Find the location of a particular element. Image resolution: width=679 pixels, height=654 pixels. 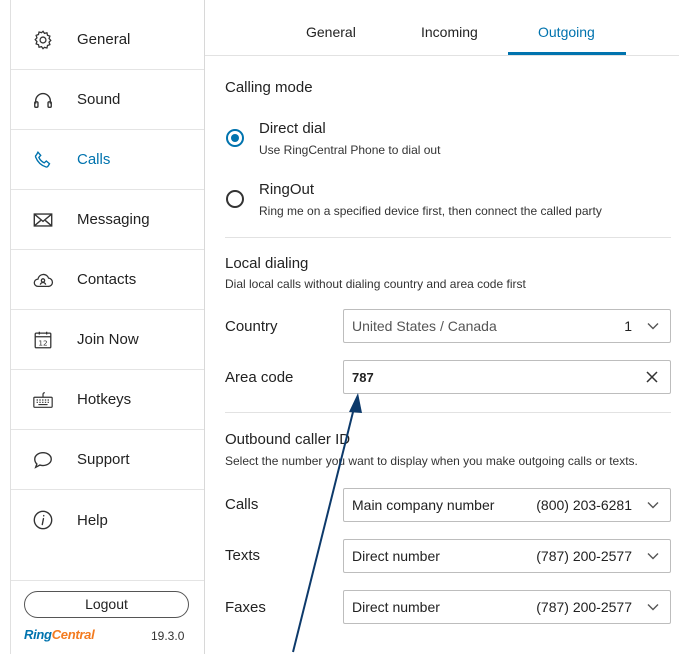

sidebar-item-calls: Calls is located at coordinates (107, 160).